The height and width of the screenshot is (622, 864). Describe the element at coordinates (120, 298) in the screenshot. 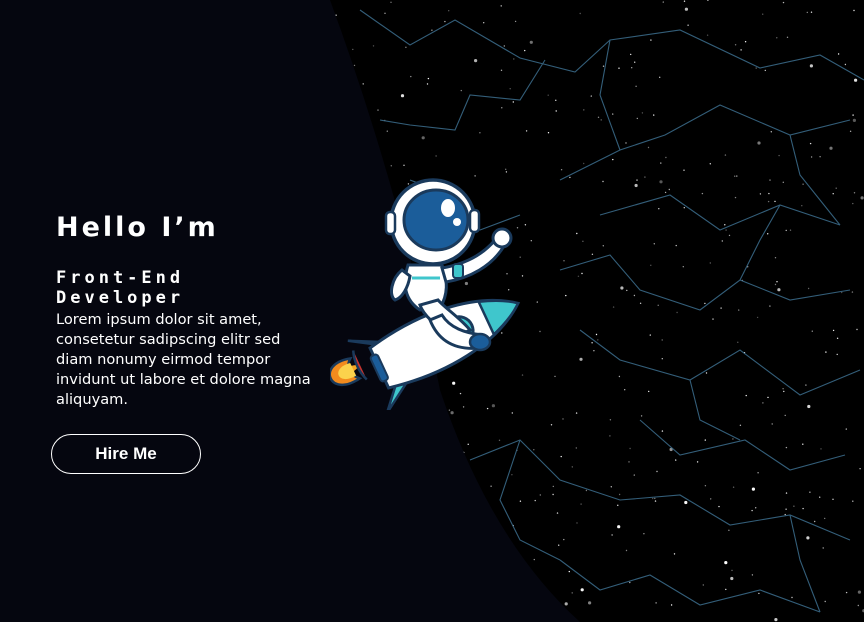

I see `hero-role-line-2: Developer` at that location.